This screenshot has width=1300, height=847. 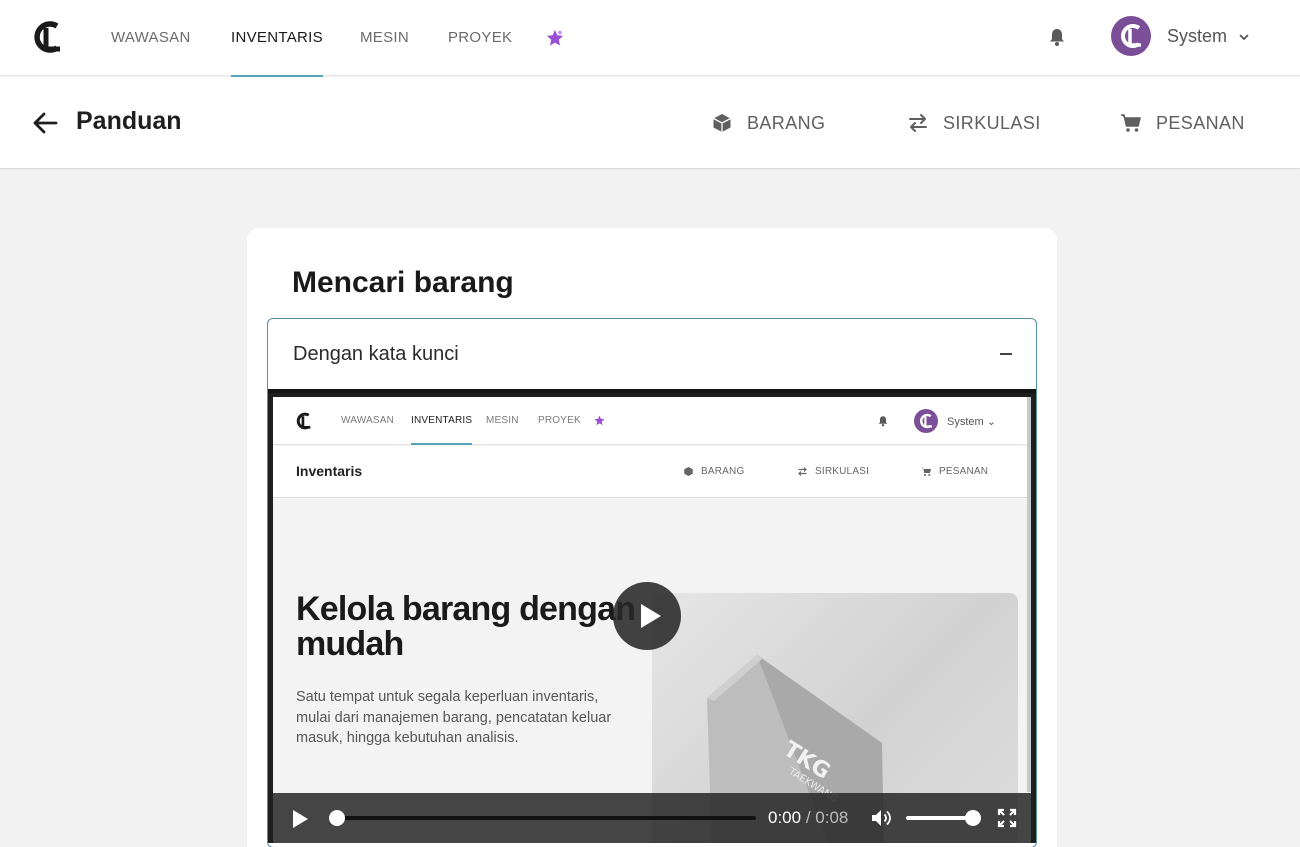 What do you see at coordinates (376, 354) in the screenshot?
I see `accordion-label: Dengan kata kunci` at bounding box center [376, 354].